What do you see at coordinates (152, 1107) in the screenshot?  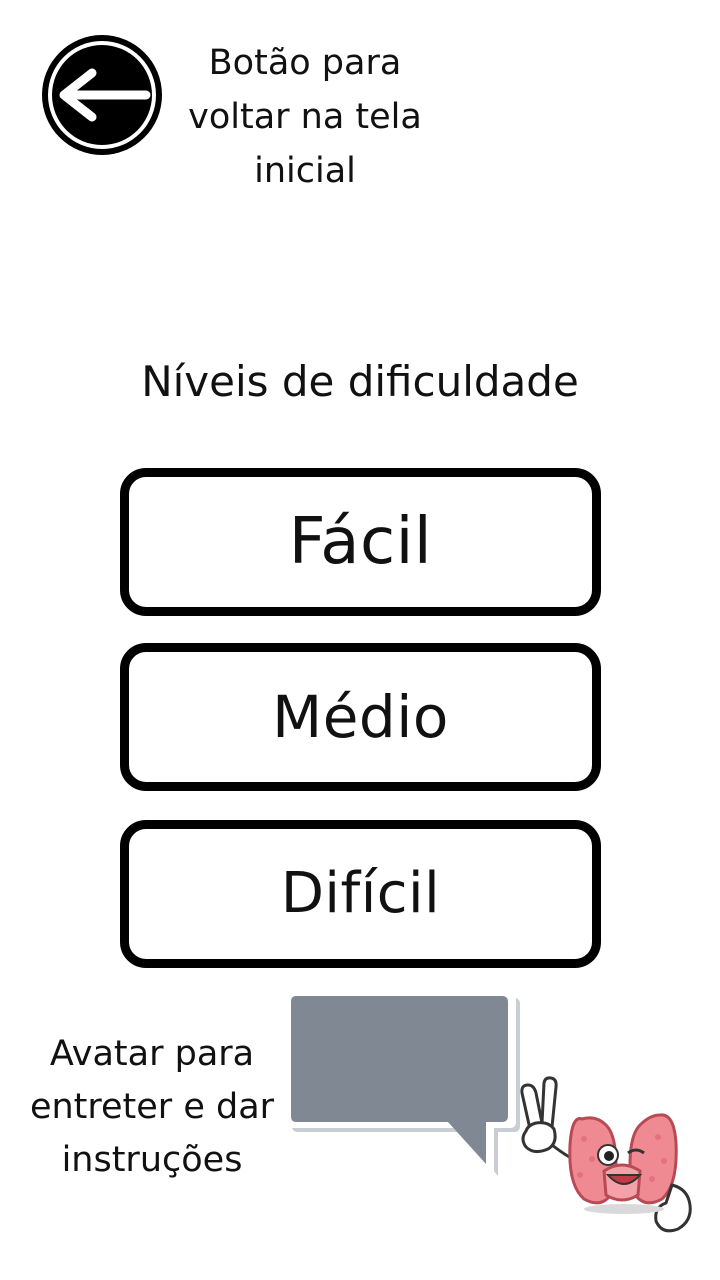 I see `avatar-caption: Avatar para entreter e dar instruções` at bounding box center [152, 1107].